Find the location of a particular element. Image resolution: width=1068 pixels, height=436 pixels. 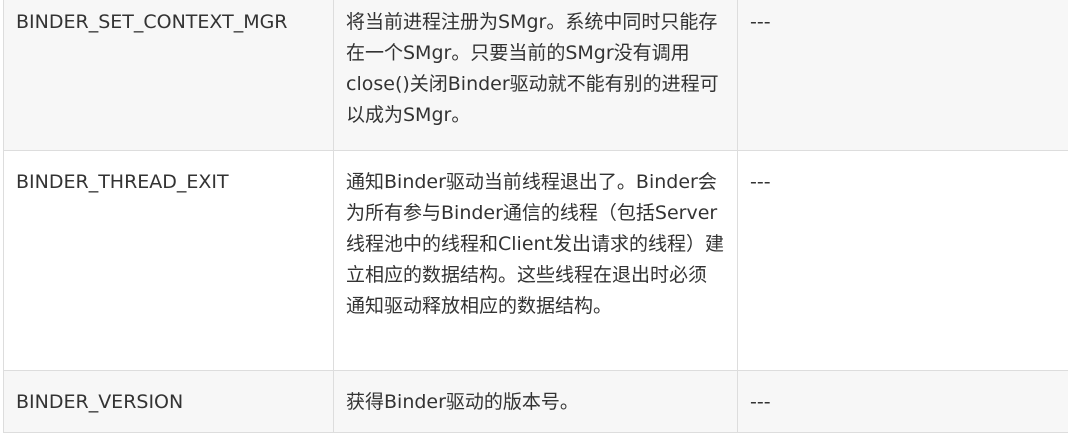

command-description-cell: 获得Binder驱动的版本号。 is located at coordinates (536, 401).